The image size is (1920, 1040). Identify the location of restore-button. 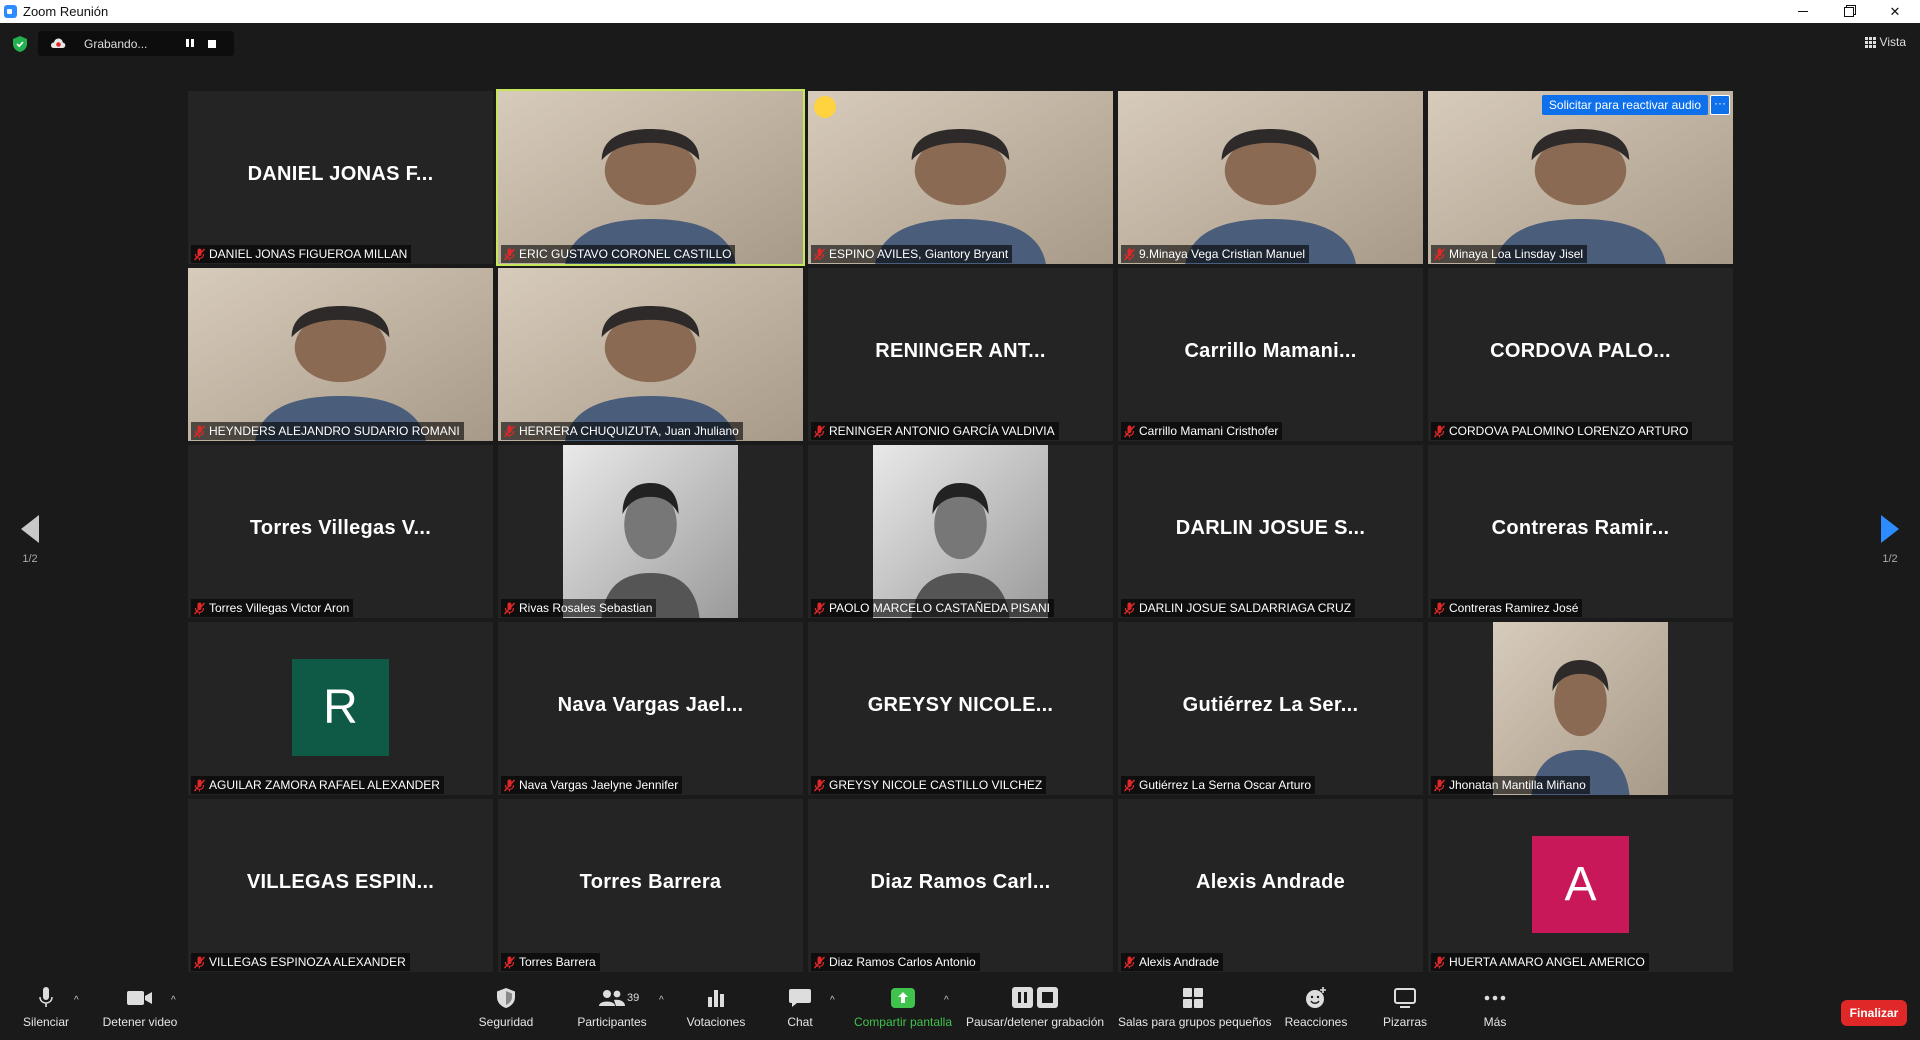
(1849, 11).